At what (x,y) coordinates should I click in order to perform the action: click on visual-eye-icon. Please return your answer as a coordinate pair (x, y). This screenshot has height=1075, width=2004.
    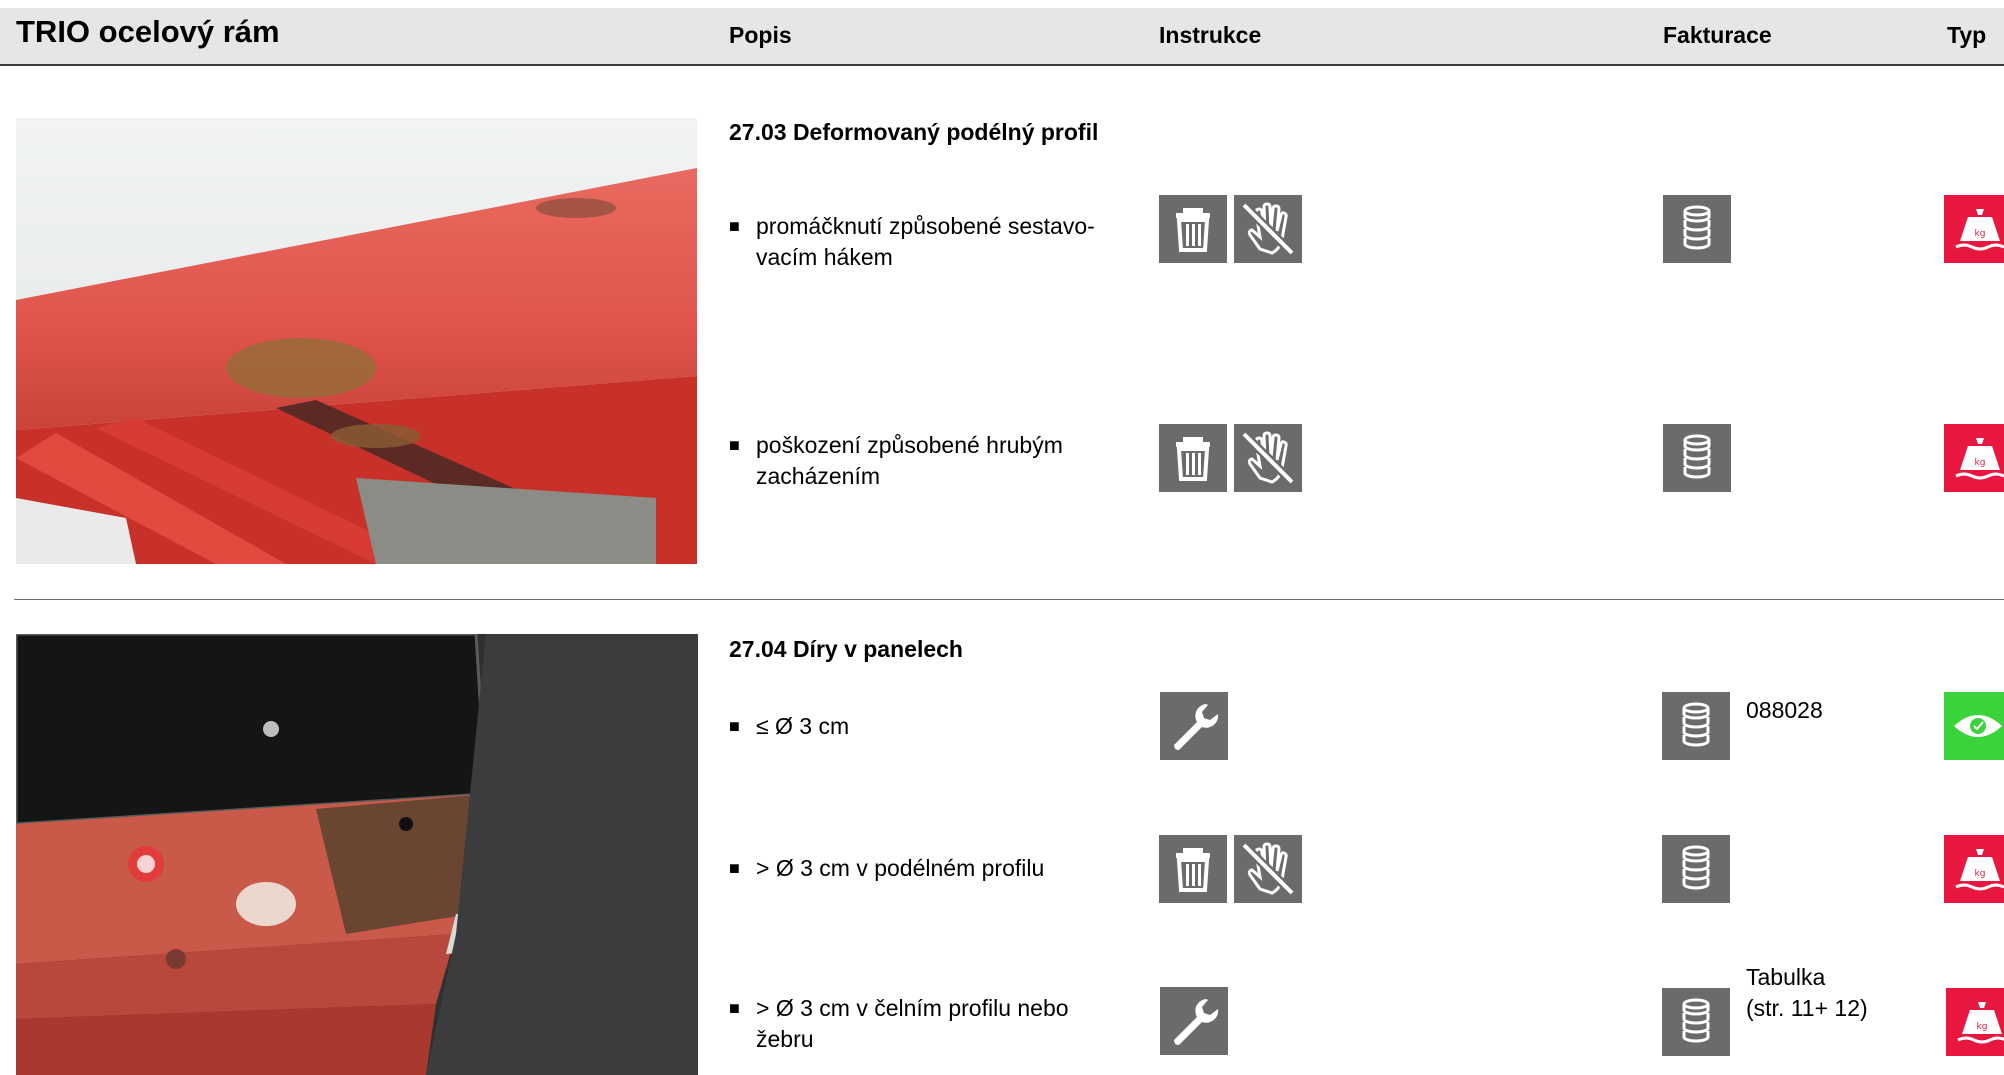
    Looking at the image, I should click on (1974, 726).